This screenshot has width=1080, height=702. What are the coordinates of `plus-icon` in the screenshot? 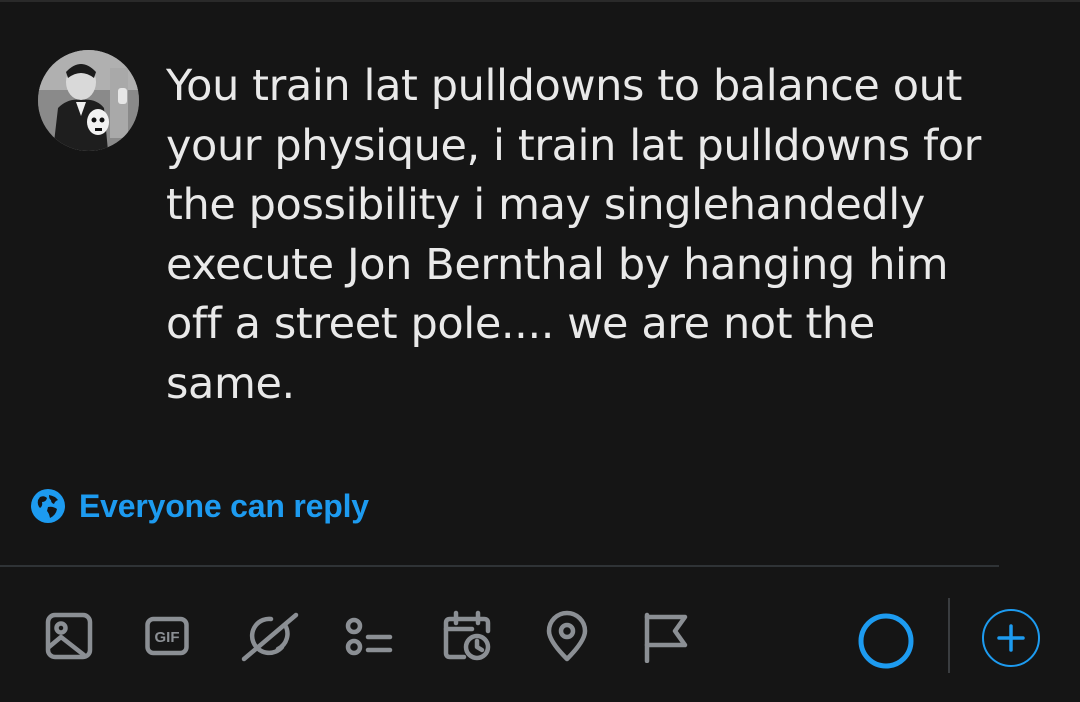 It's located at (1011, 638).